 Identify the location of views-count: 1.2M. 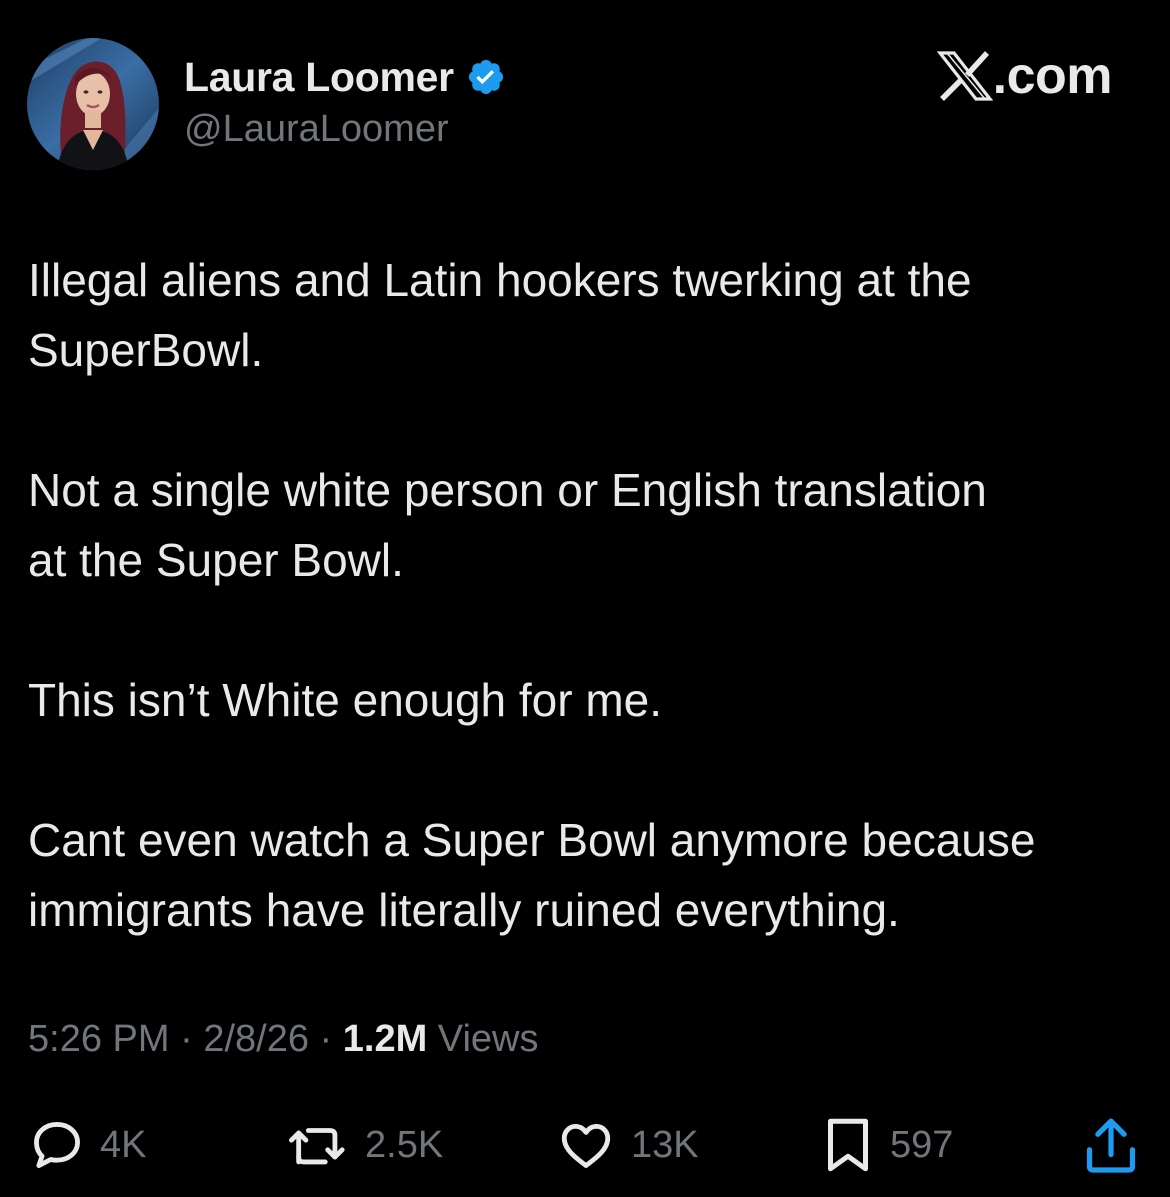
(385, 1039).